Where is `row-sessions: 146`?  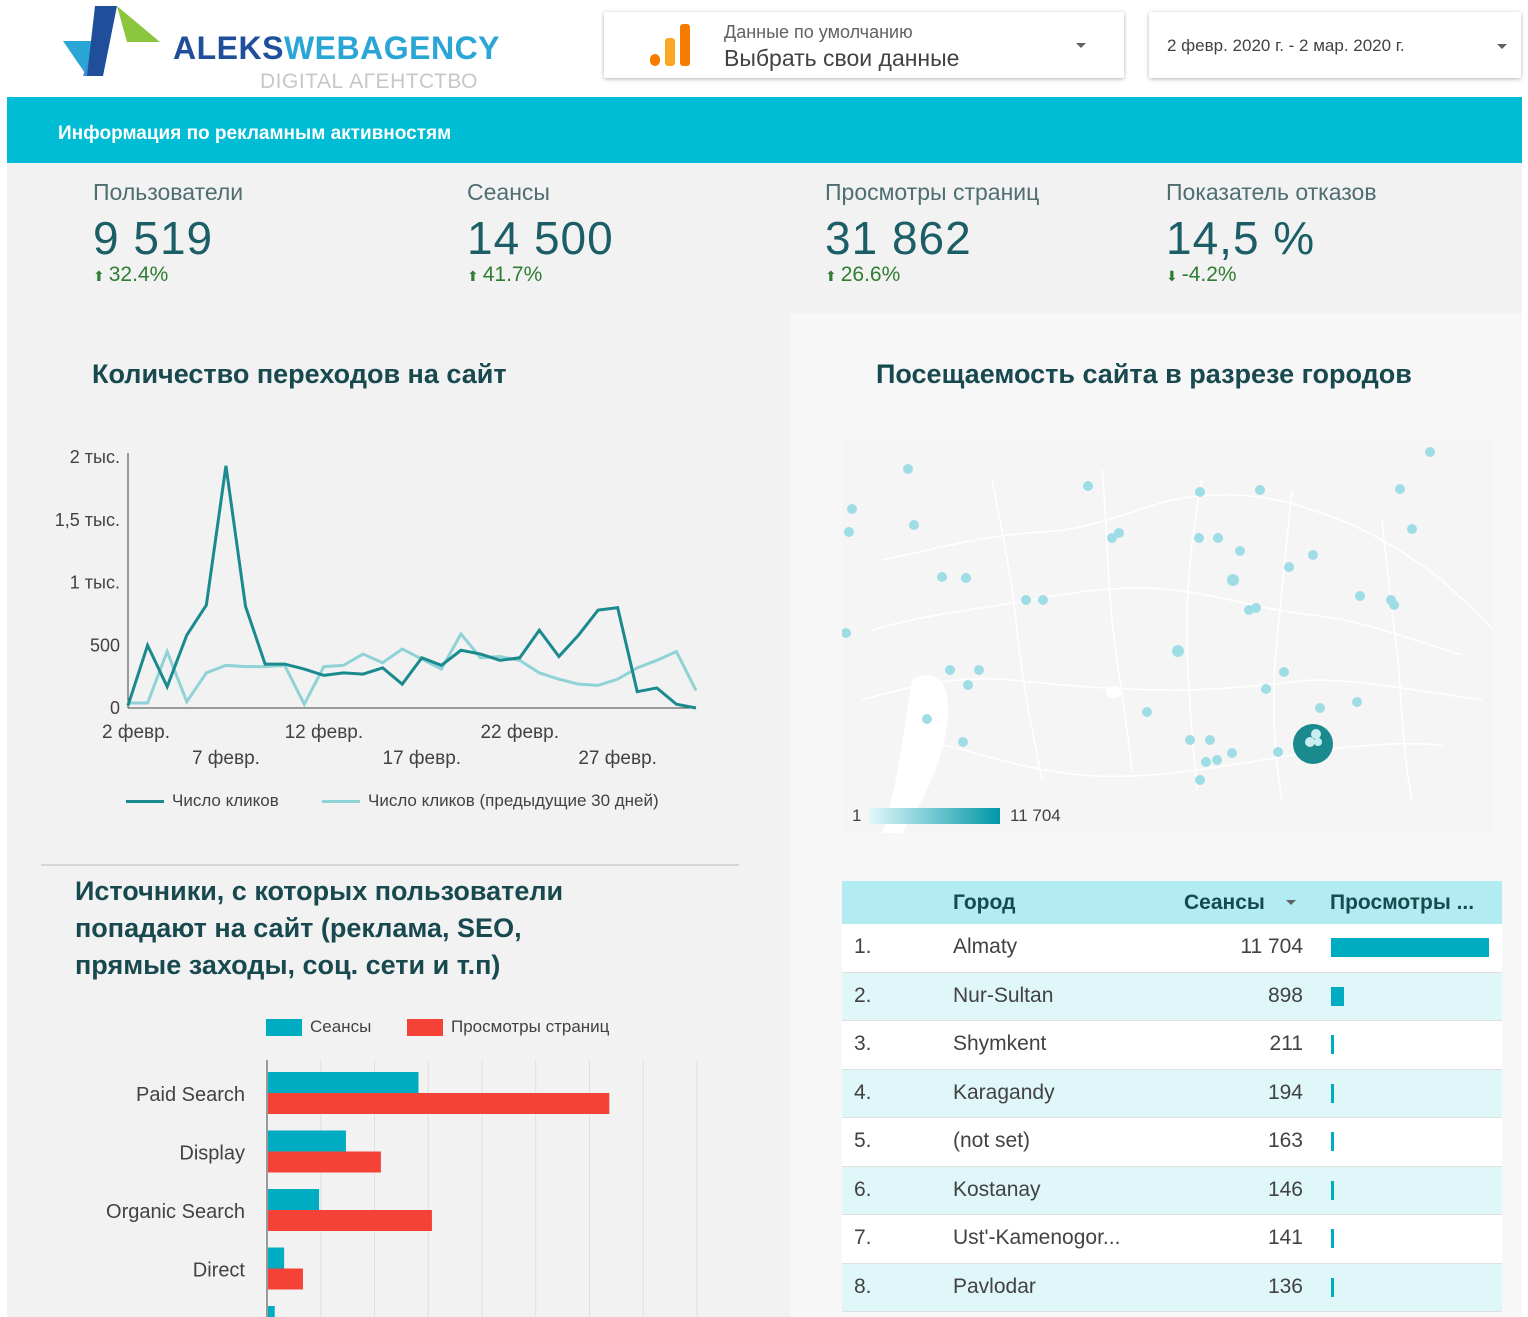 row-sessions: 146 is located at coordinates (1285, 1189).